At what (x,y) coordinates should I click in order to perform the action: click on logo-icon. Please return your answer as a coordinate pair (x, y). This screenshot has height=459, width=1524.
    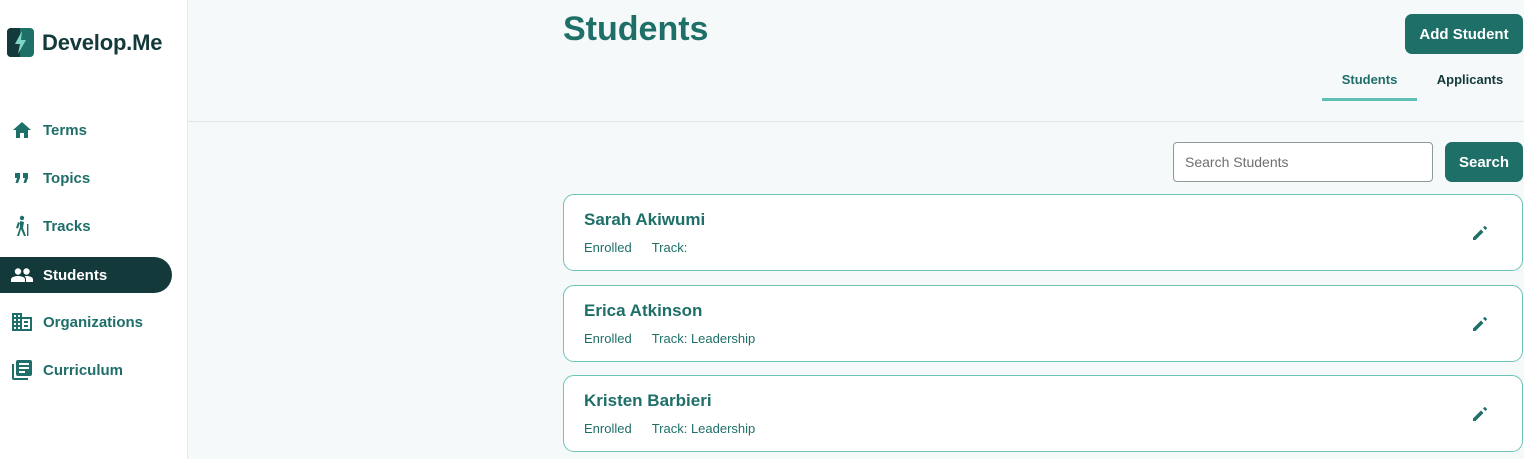
    Looking at the image, I should click on (20, 42).